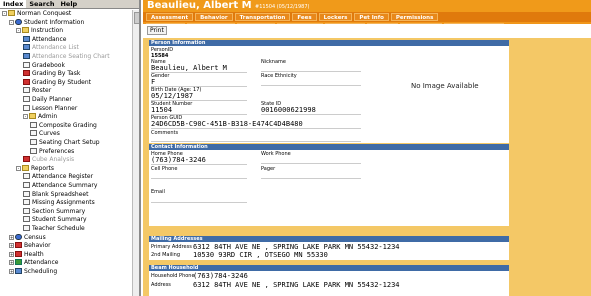  Describe the element at coordinates (34, 254) in the screenshot. I see `tree-item-label: Health` at that location.